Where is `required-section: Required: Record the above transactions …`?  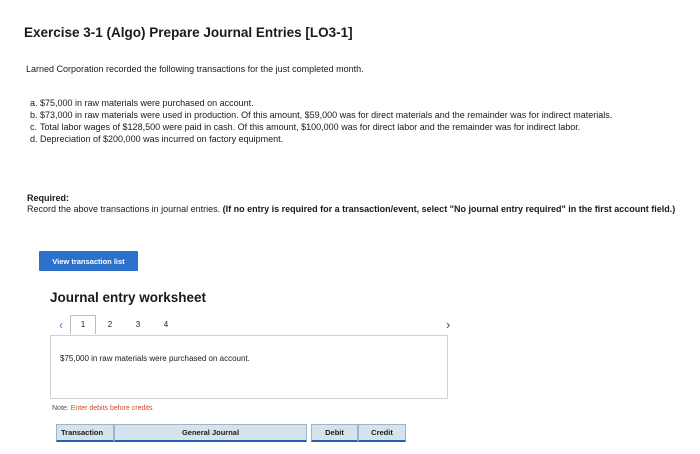 required-section: Required: Record the above transactions … is located at coordinates (352, 204).